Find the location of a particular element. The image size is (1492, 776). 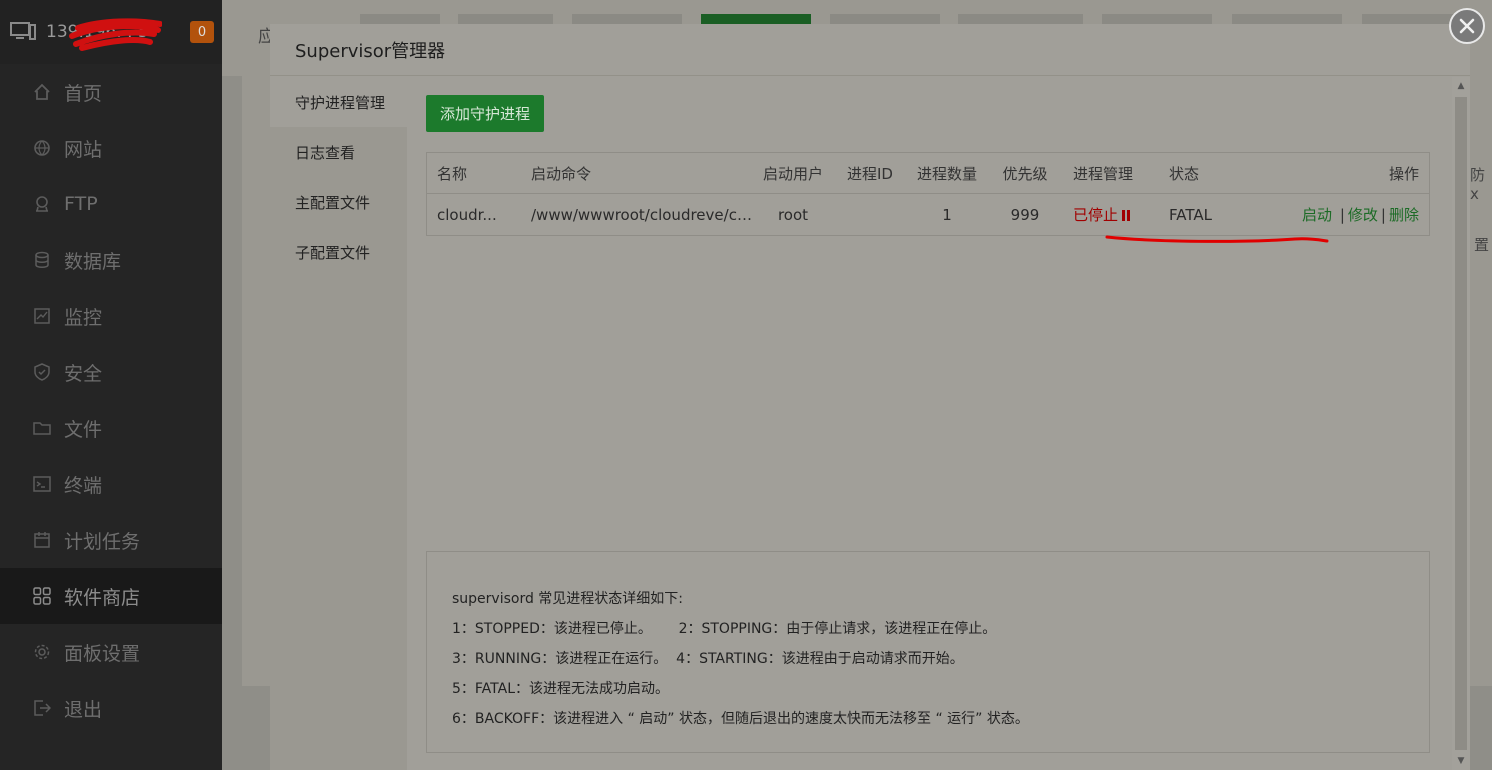

col-manage: 进程管理 is located at coordinates (1103, 173).